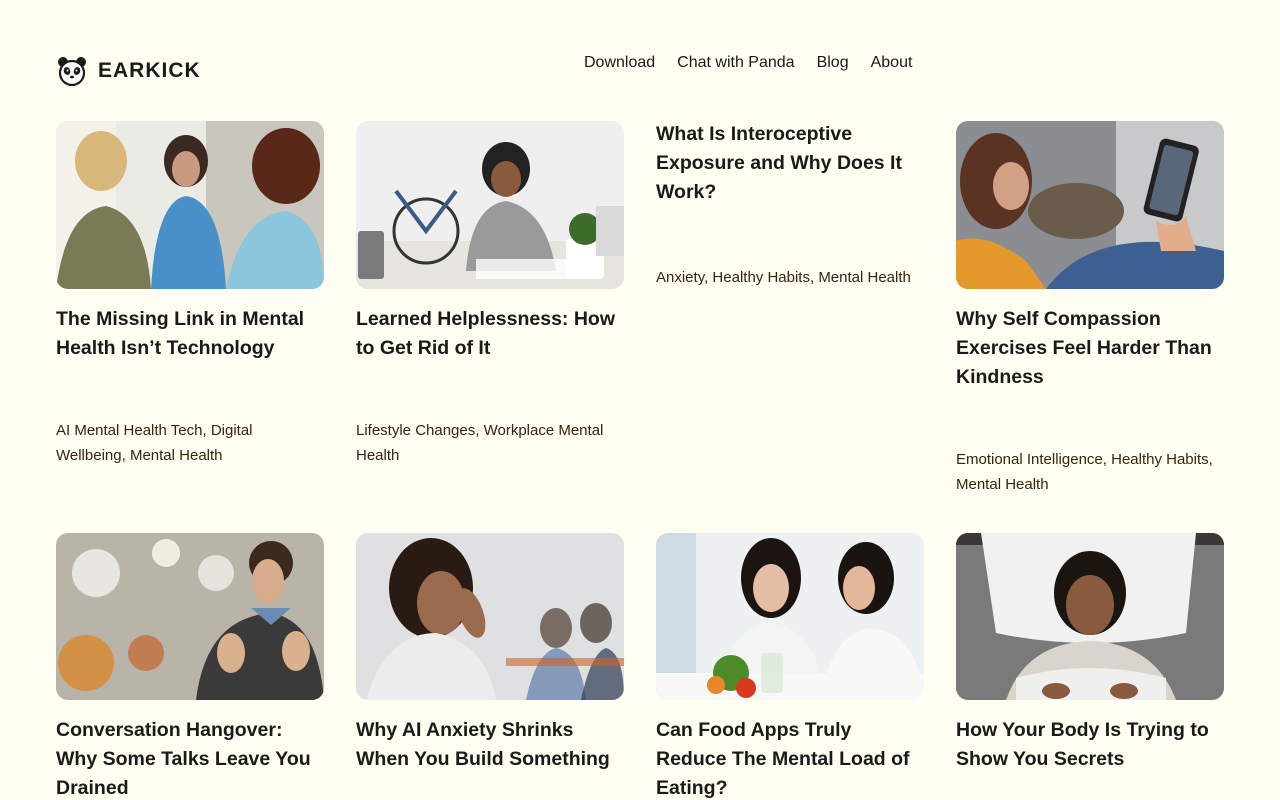 This screenshot has height=800, width=1280. What do you see at coordinates (129, 430) in the screenshot?
I see `post-tag: AI Mental Health Tech` at bounding box center [129, 430].